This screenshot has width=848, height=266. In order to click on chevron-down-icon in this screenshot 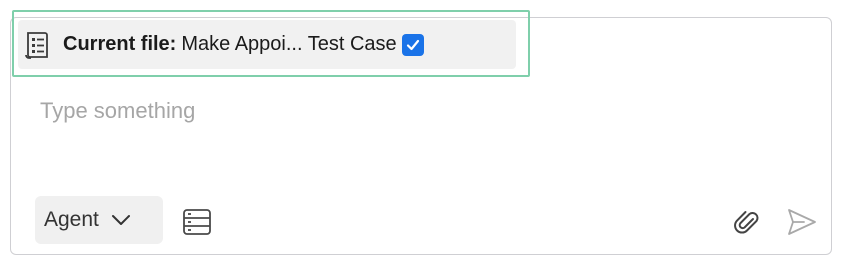, I will do `click(121, 220)`.